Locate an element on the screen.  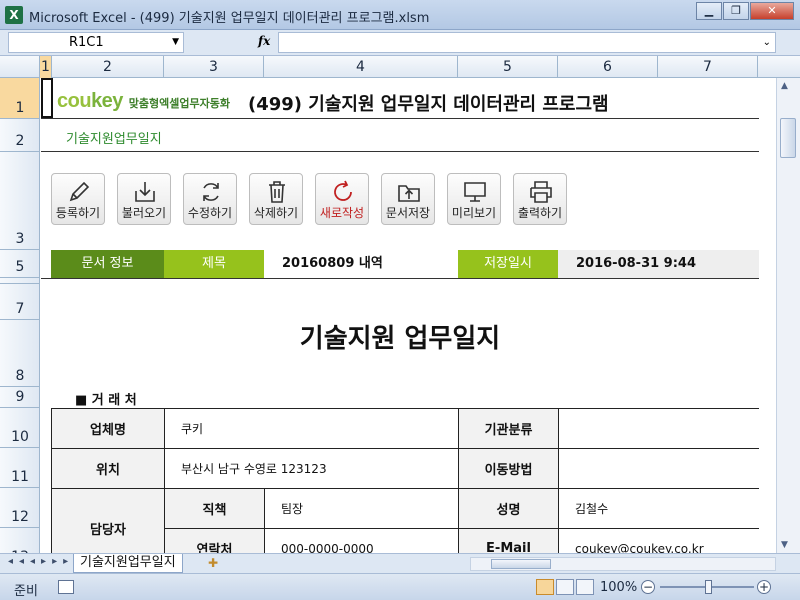
page-layout-view-button is located at coordinates (565, 587).